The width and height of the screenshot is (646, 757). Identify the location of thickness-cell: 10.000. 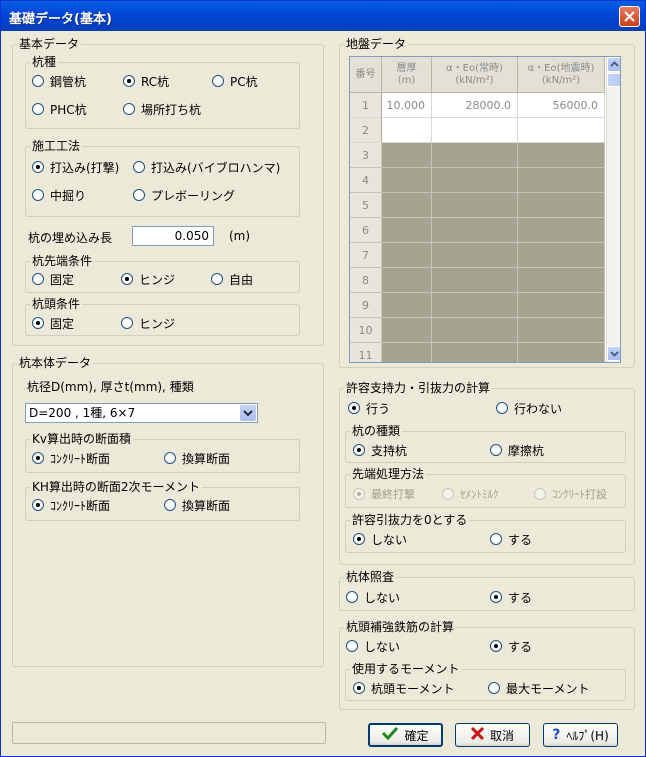
(407, 105).